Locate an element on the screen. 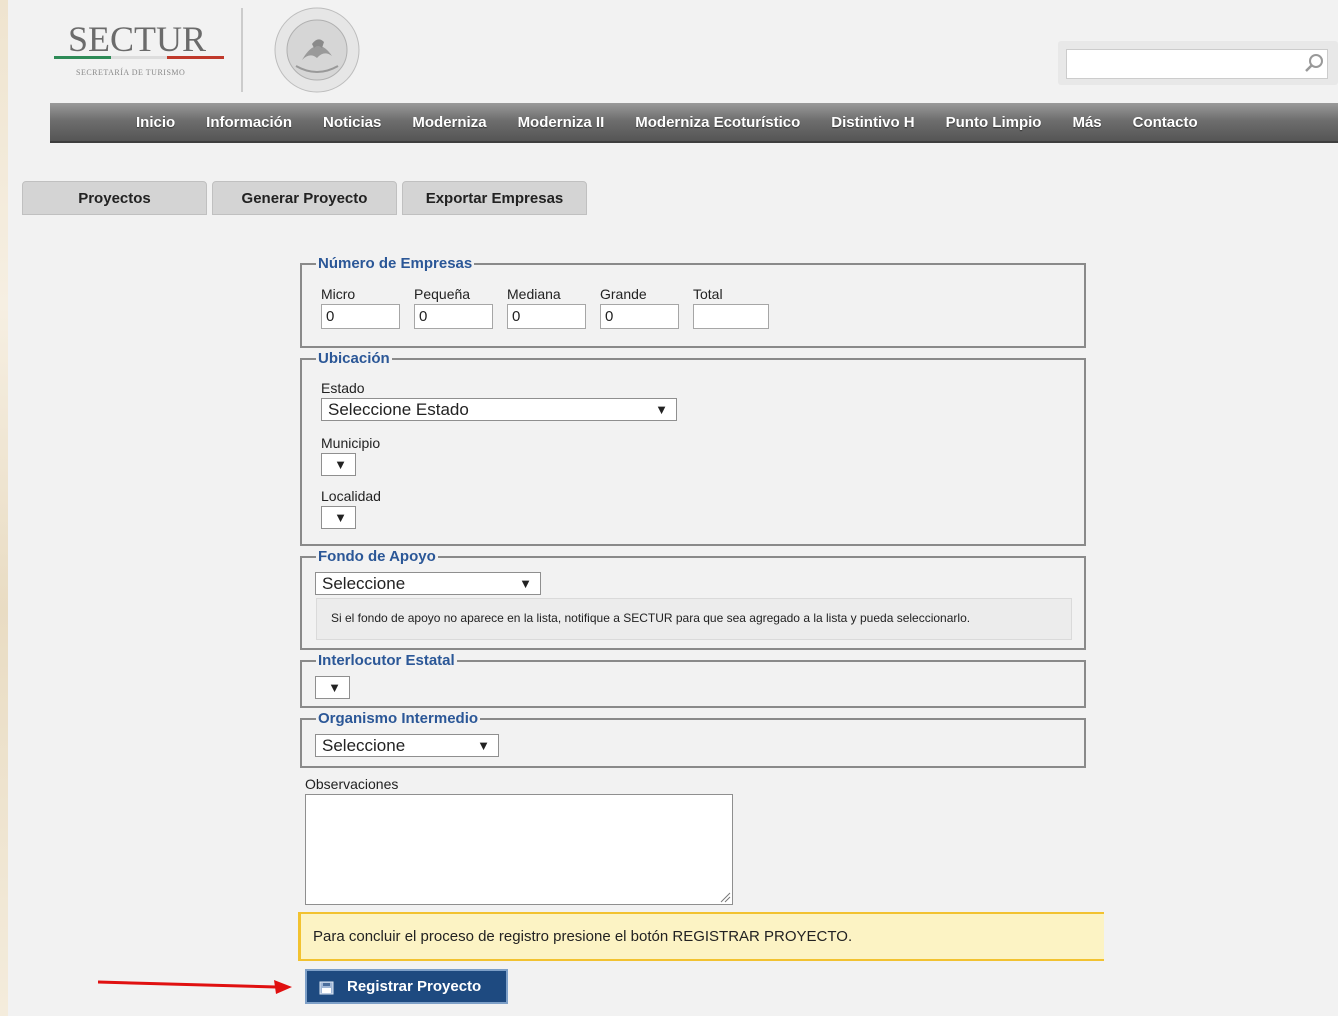  nav-item-inicio: Inicio is located at coordinates (155, 122).